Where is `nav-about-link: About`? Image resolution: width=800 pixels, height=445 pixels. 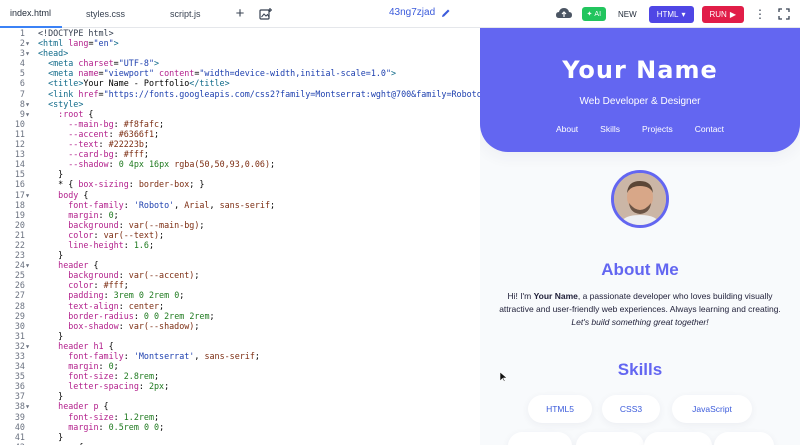
nav-about-link: About is located at coordinates (567, 129).